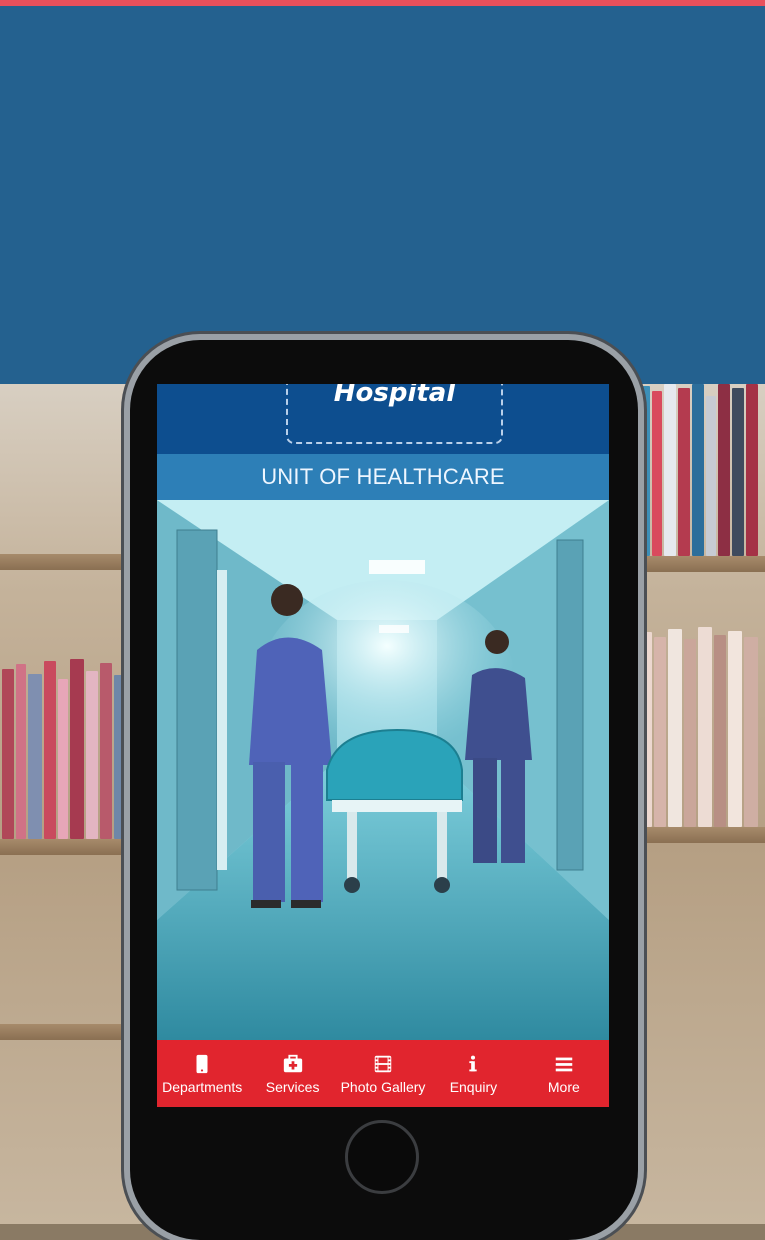 The height and width of the screenshot is (1240, 765). What do you see at coordinates (292, 1063) in the screenshot?
I see `medical-kit-icon` at bounding box center [292, 1063].